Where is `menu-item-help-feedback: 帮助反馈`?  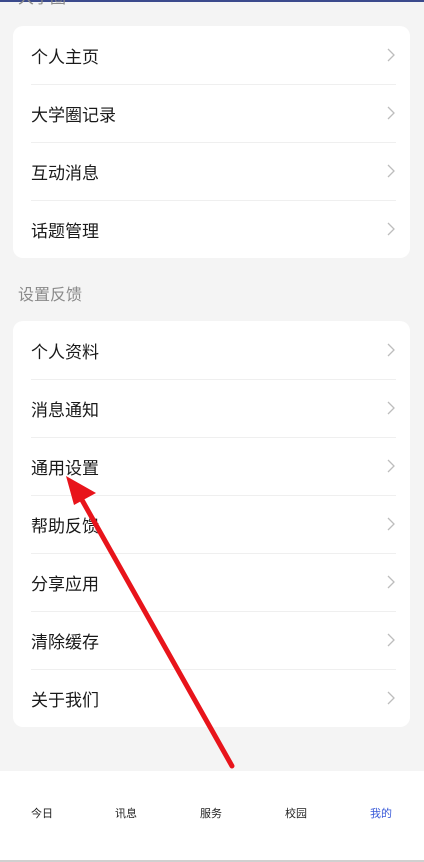
menu-item-help-feedback: 帮助反馈 is located at coordinates (211, 524).